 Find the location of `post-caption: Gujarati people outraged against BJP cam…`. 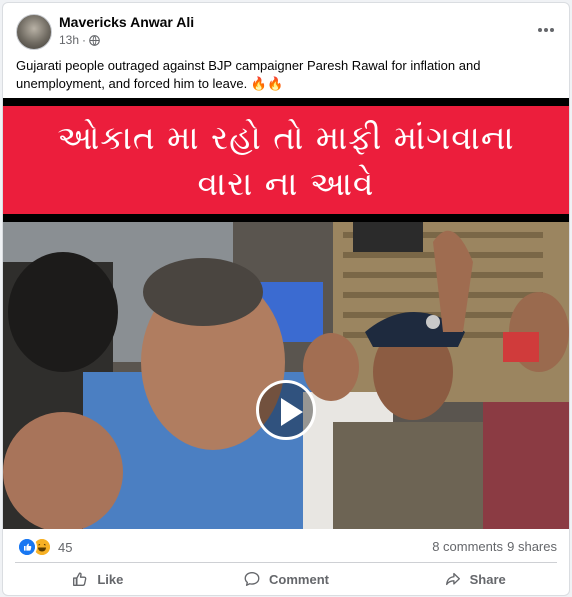

post-caption: Gujarati people outraged against BJP cam… is located at coordinates (248, 74).